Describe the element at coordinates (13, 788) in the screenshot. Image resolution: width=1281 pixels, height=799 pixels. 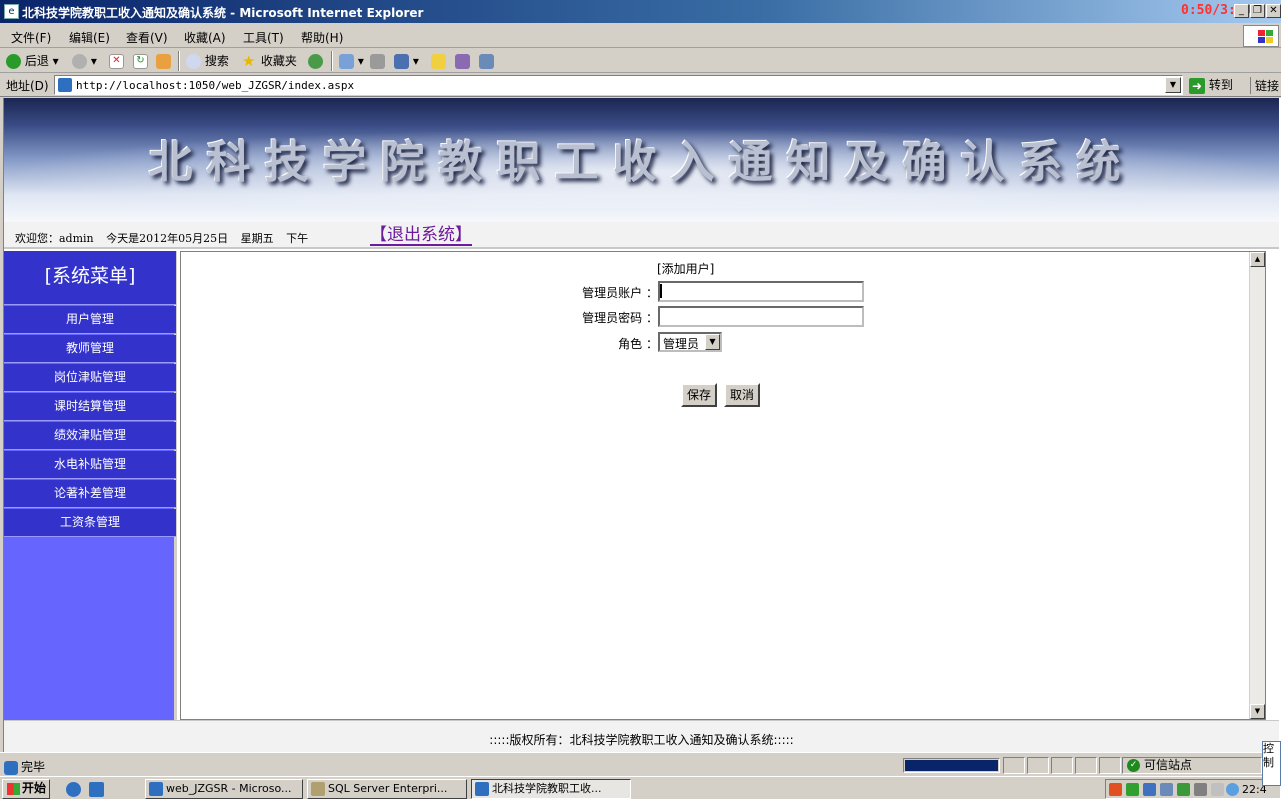
I see `windows-flag-icon` at that location.